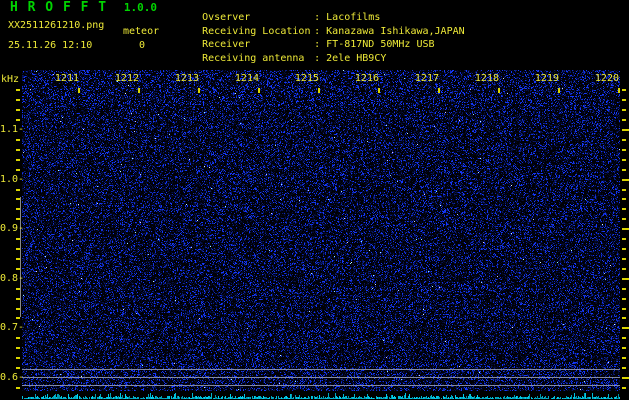  What do you see at coordinates (12, 328) in the screenshot?
I see `freq-tick-label: 0.7-` at bounding box center [12, 328].